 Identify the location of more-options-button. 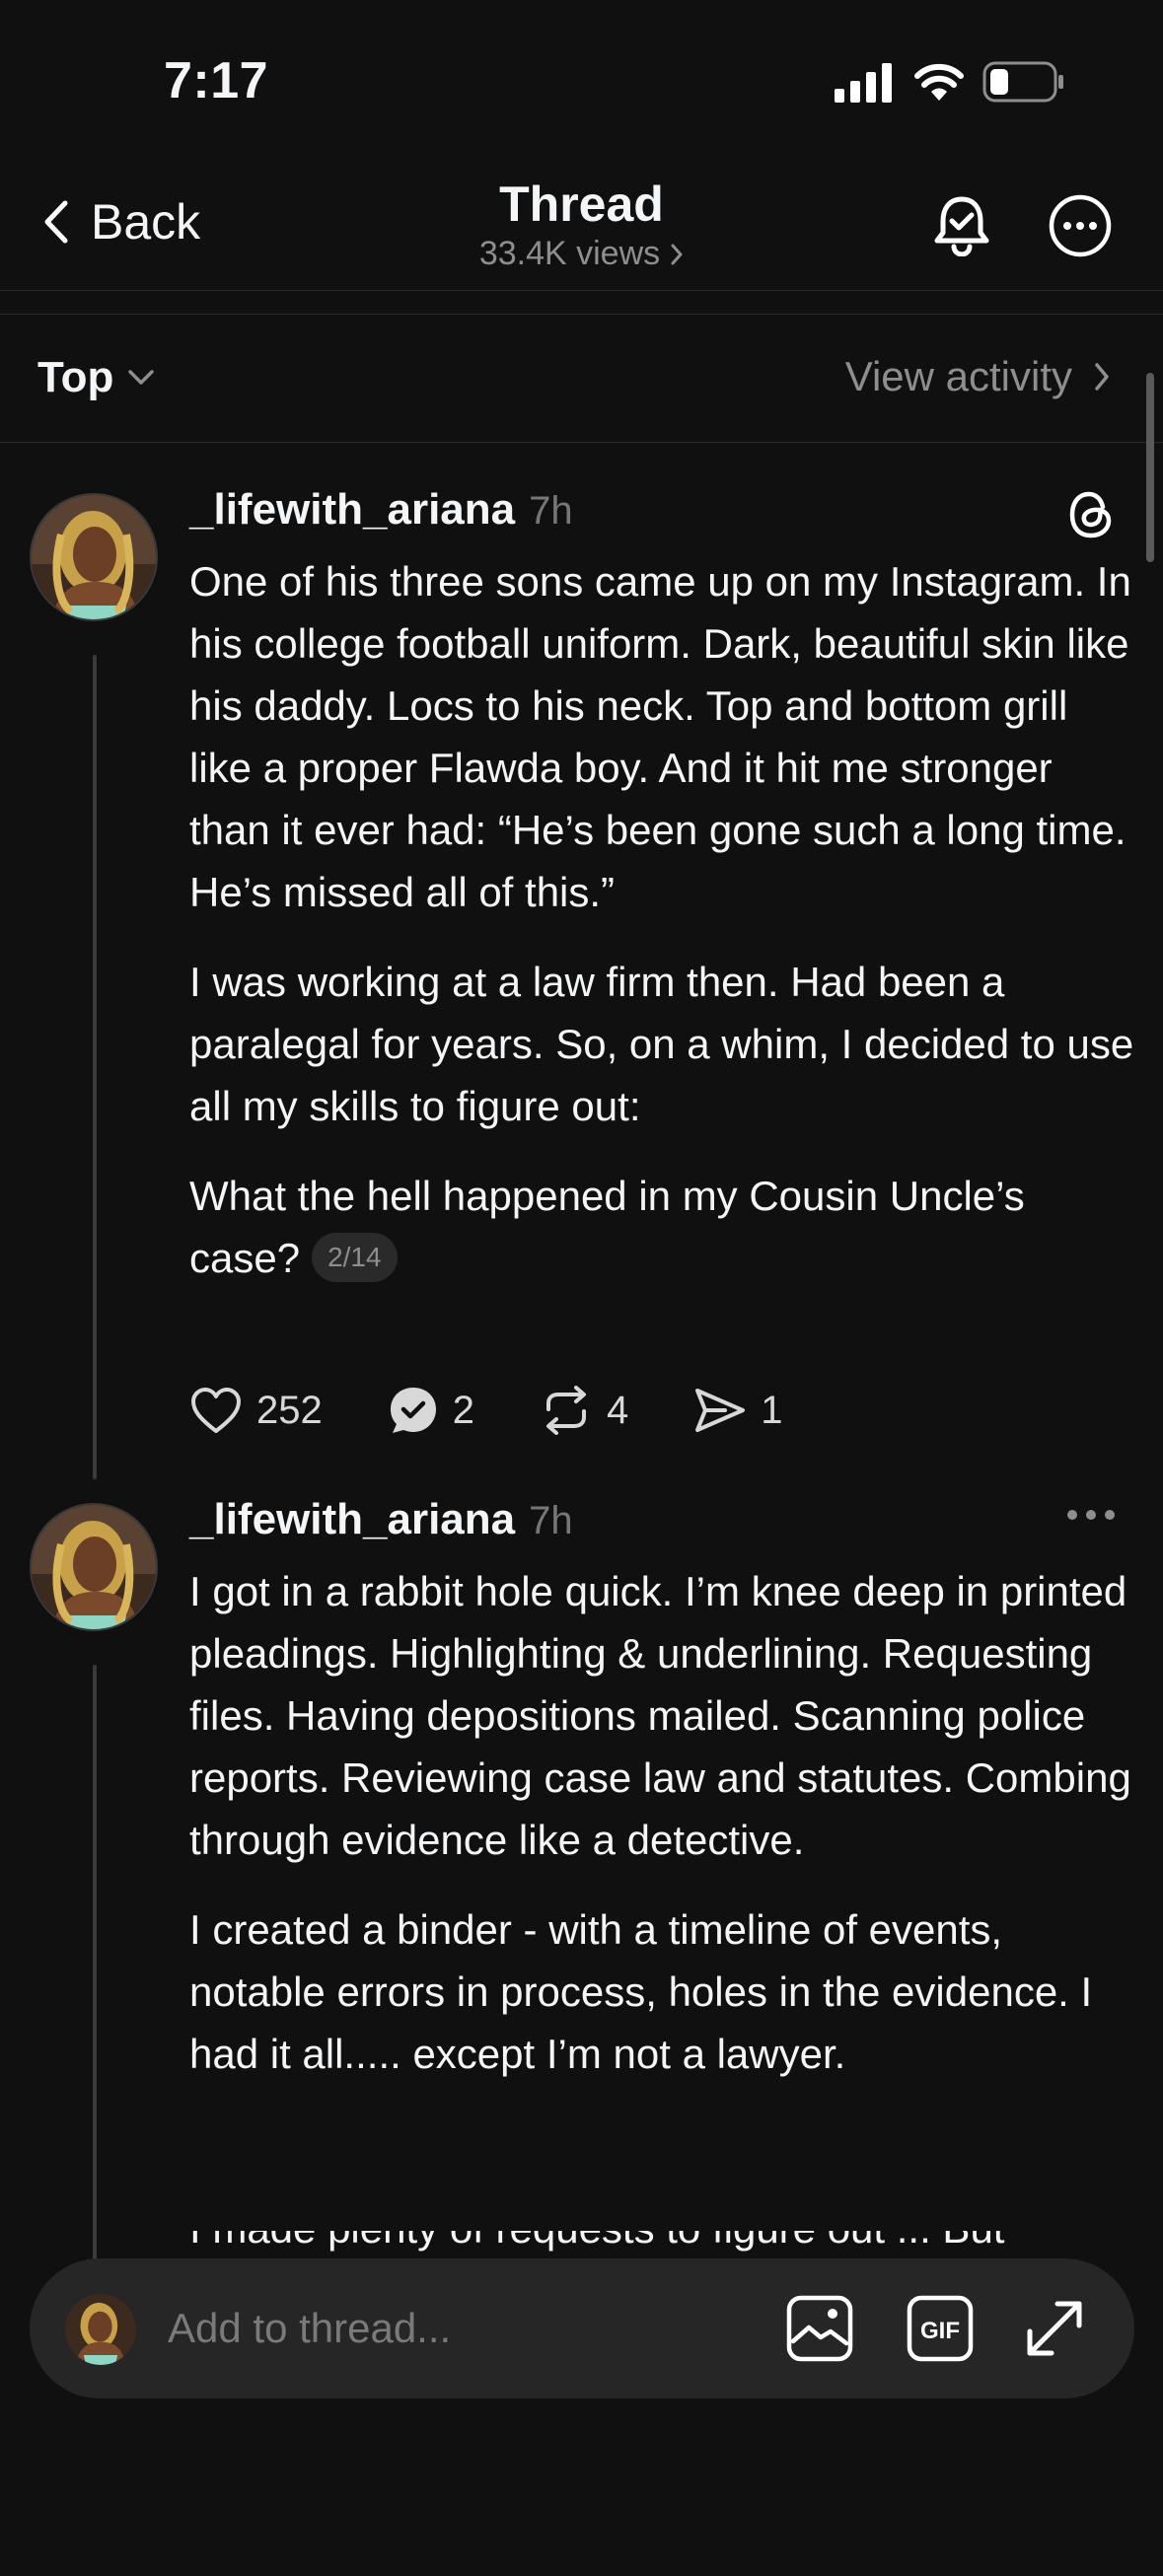
(1080, 225).